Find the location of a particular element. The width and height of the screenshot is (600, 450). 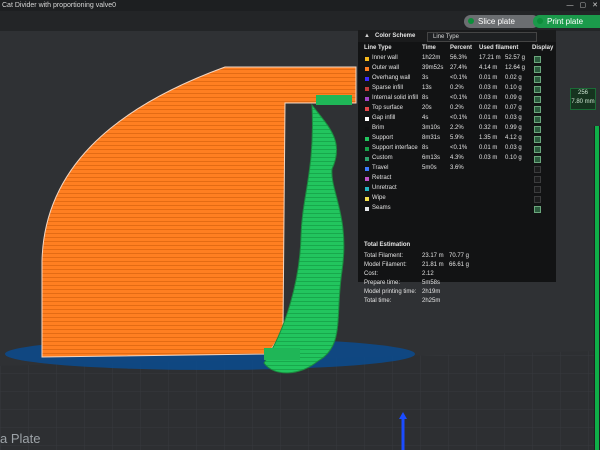

legend-percent: 5.9% is located at coordinates (457, 138).